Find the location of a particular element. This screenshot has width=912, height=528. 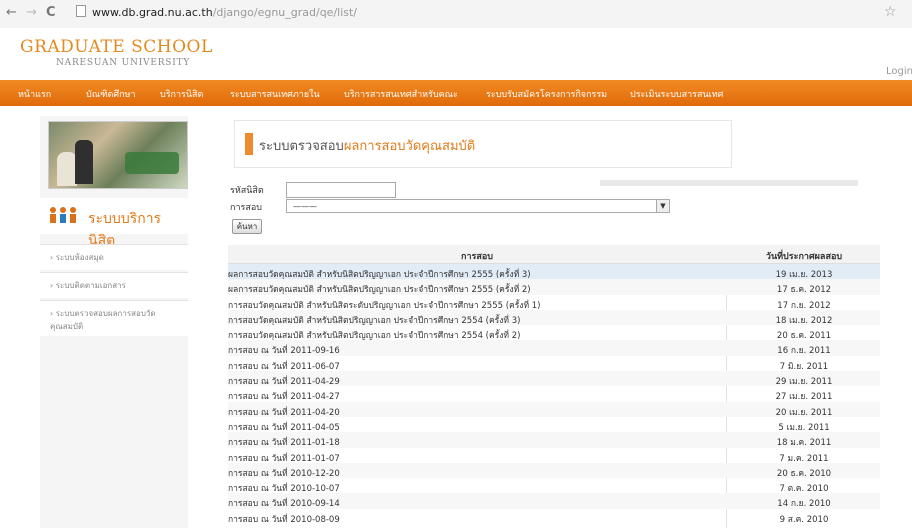

table-header: การสอบ วันที่ประกาศผลสอบ is located at coordinates (554, 254).